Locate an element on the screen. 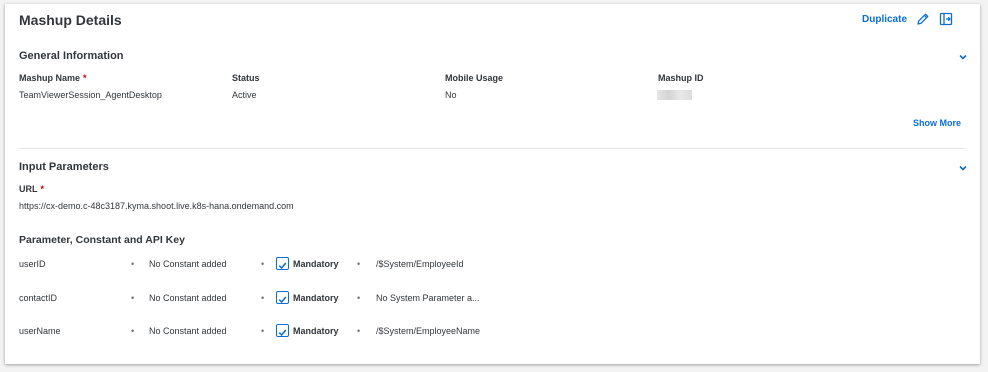 The image size is (988, 372). general-information-title: General Information is located at coordinates (71, 56).